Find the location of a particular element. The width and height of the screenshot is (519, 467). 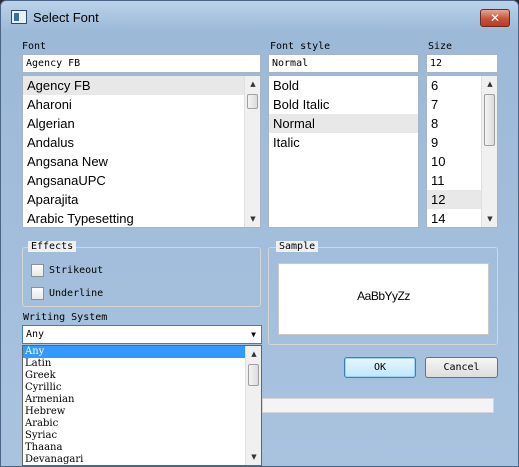

dropdown-scrollbar: ▲ ▼ is located at coordinates (253, 405).